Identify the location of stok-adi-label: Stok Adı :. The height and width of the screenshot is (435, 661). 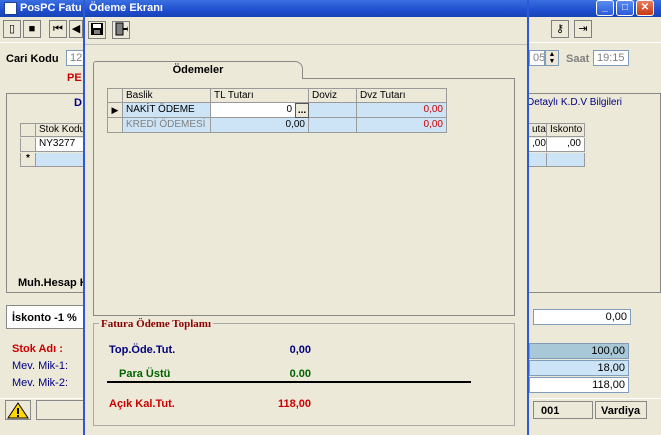
(37, 349).